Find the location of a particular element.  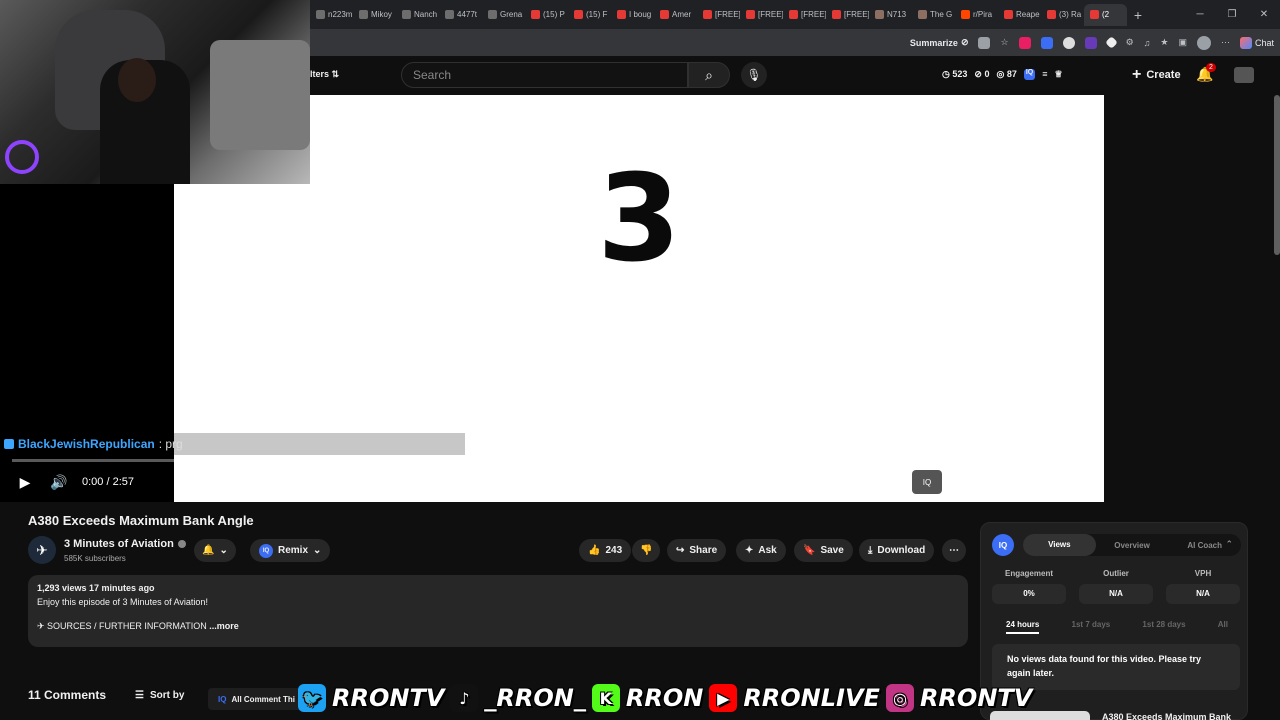

account-avatar is located at coordinates (1244, 75).